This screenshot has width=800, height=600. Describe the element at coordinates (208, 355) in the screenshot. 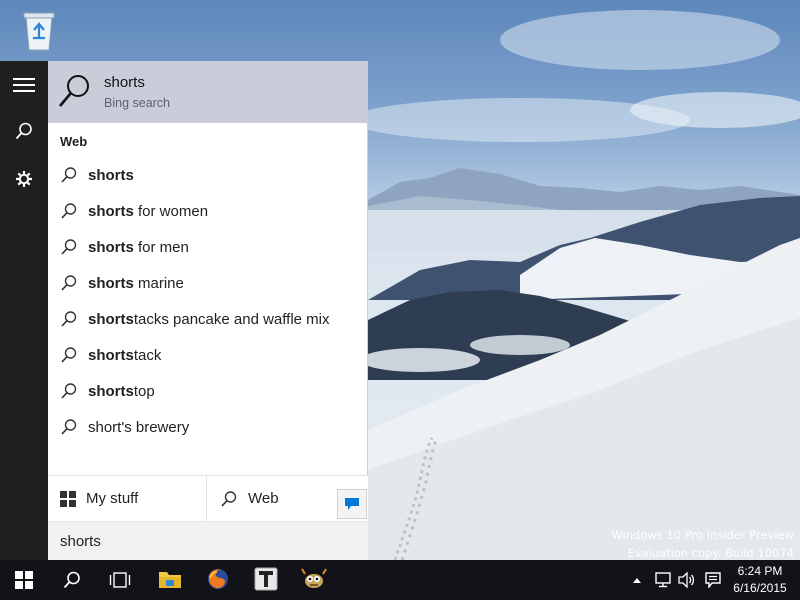

I see `list-item: shortstack` at that location.